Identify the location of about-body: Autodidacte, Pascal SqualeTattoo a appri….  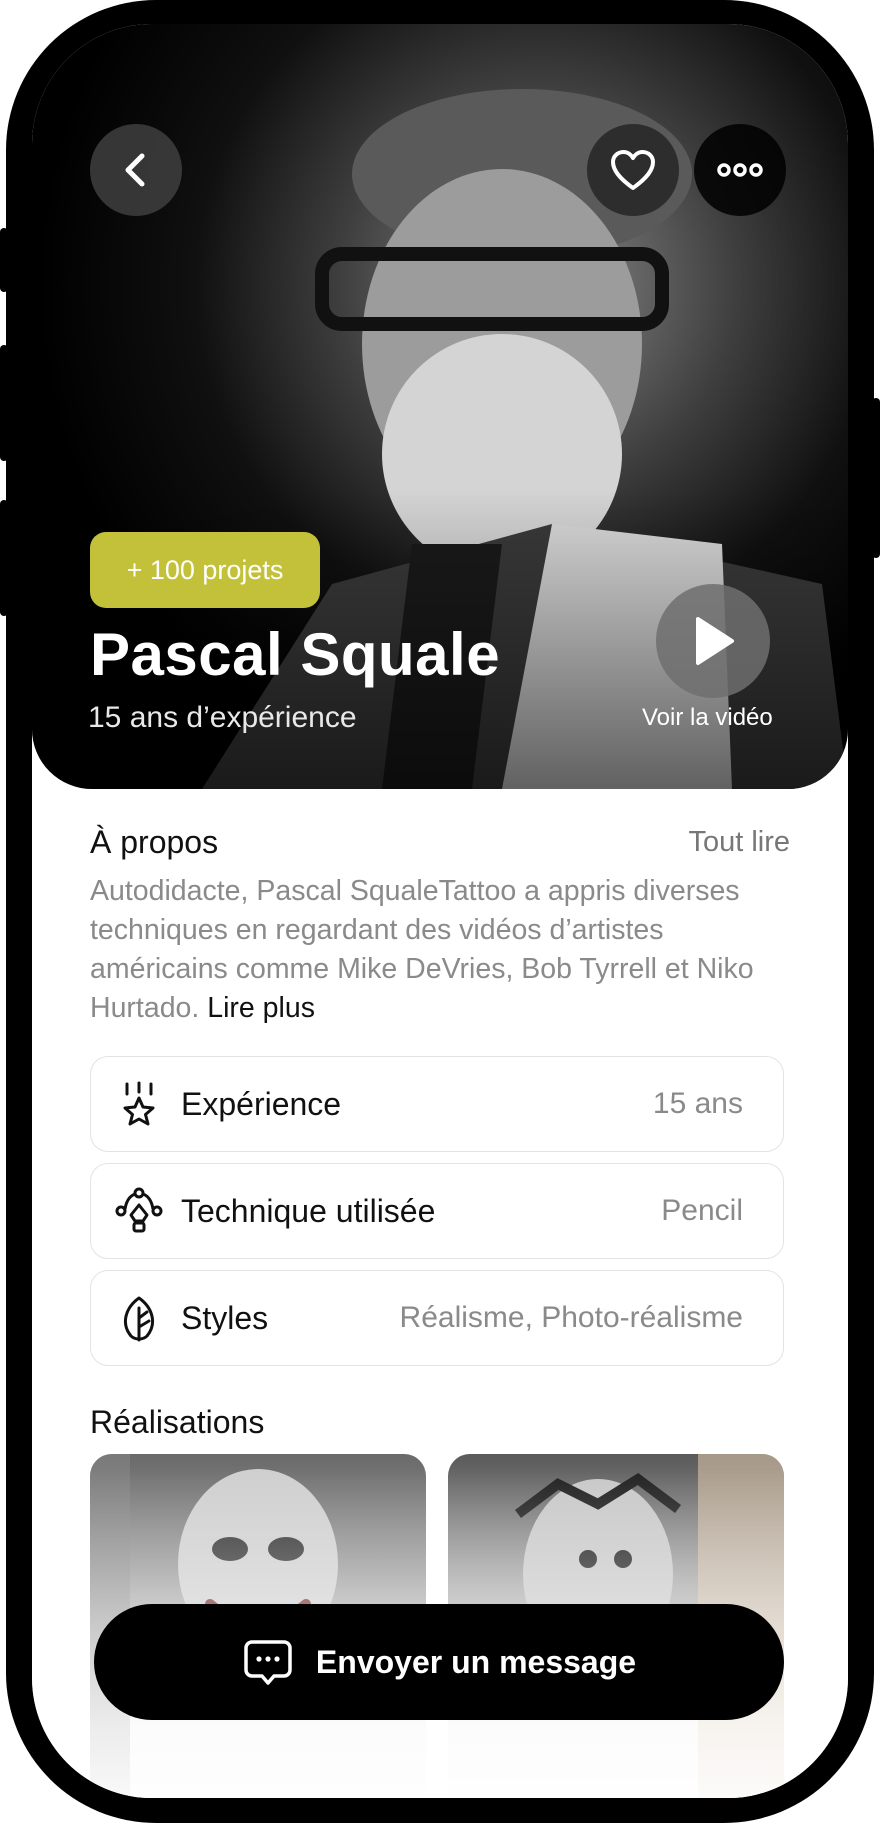
(422, 949).